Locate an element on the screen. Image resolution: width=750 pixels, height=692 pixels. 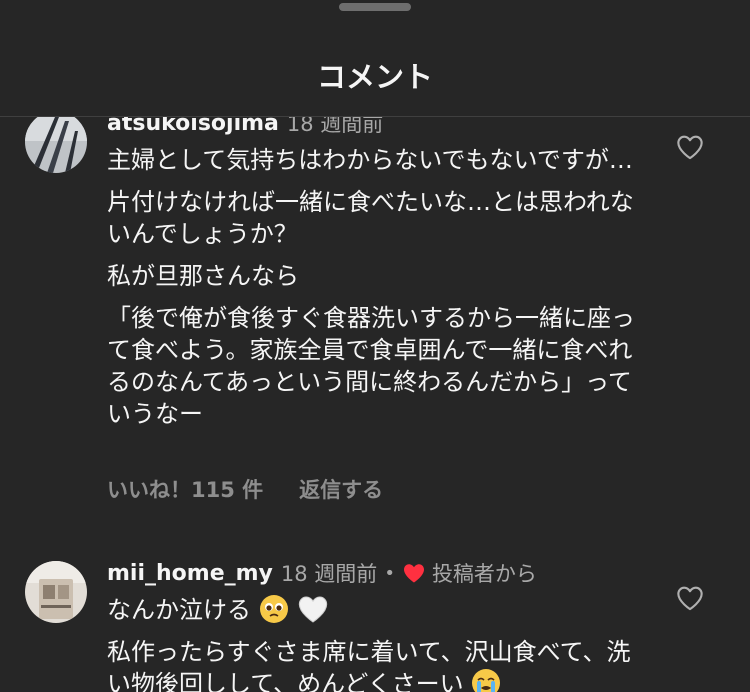
reply-button: 返信する is located at coordinates (341, 489).